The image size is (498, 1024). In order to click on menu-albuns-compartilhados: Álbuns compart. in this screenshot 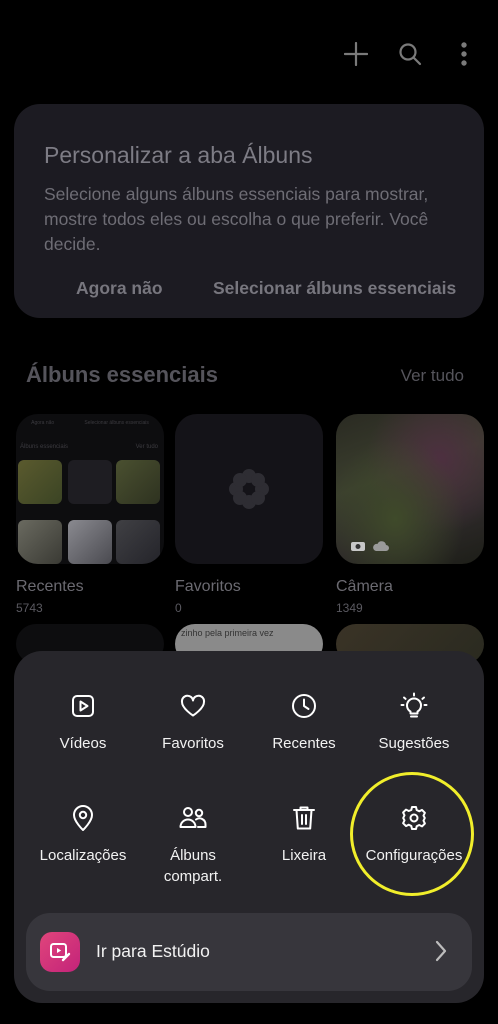, I will do `click(193, 845)`.